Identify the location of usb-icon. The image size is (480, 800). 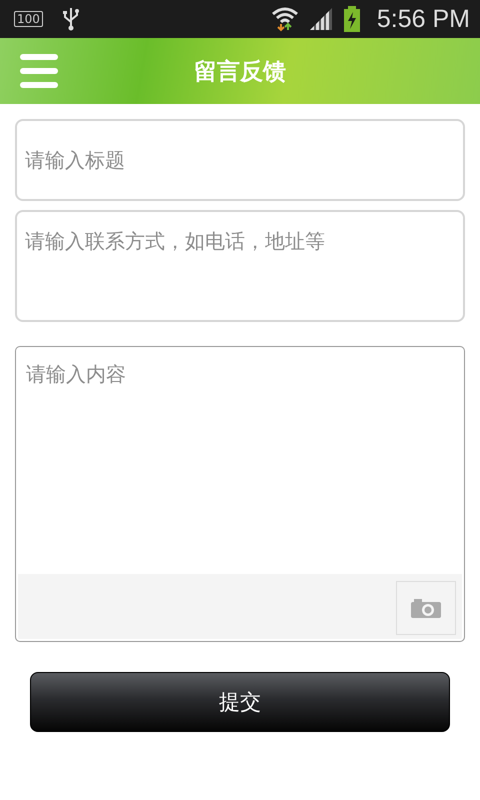
(70, 19).